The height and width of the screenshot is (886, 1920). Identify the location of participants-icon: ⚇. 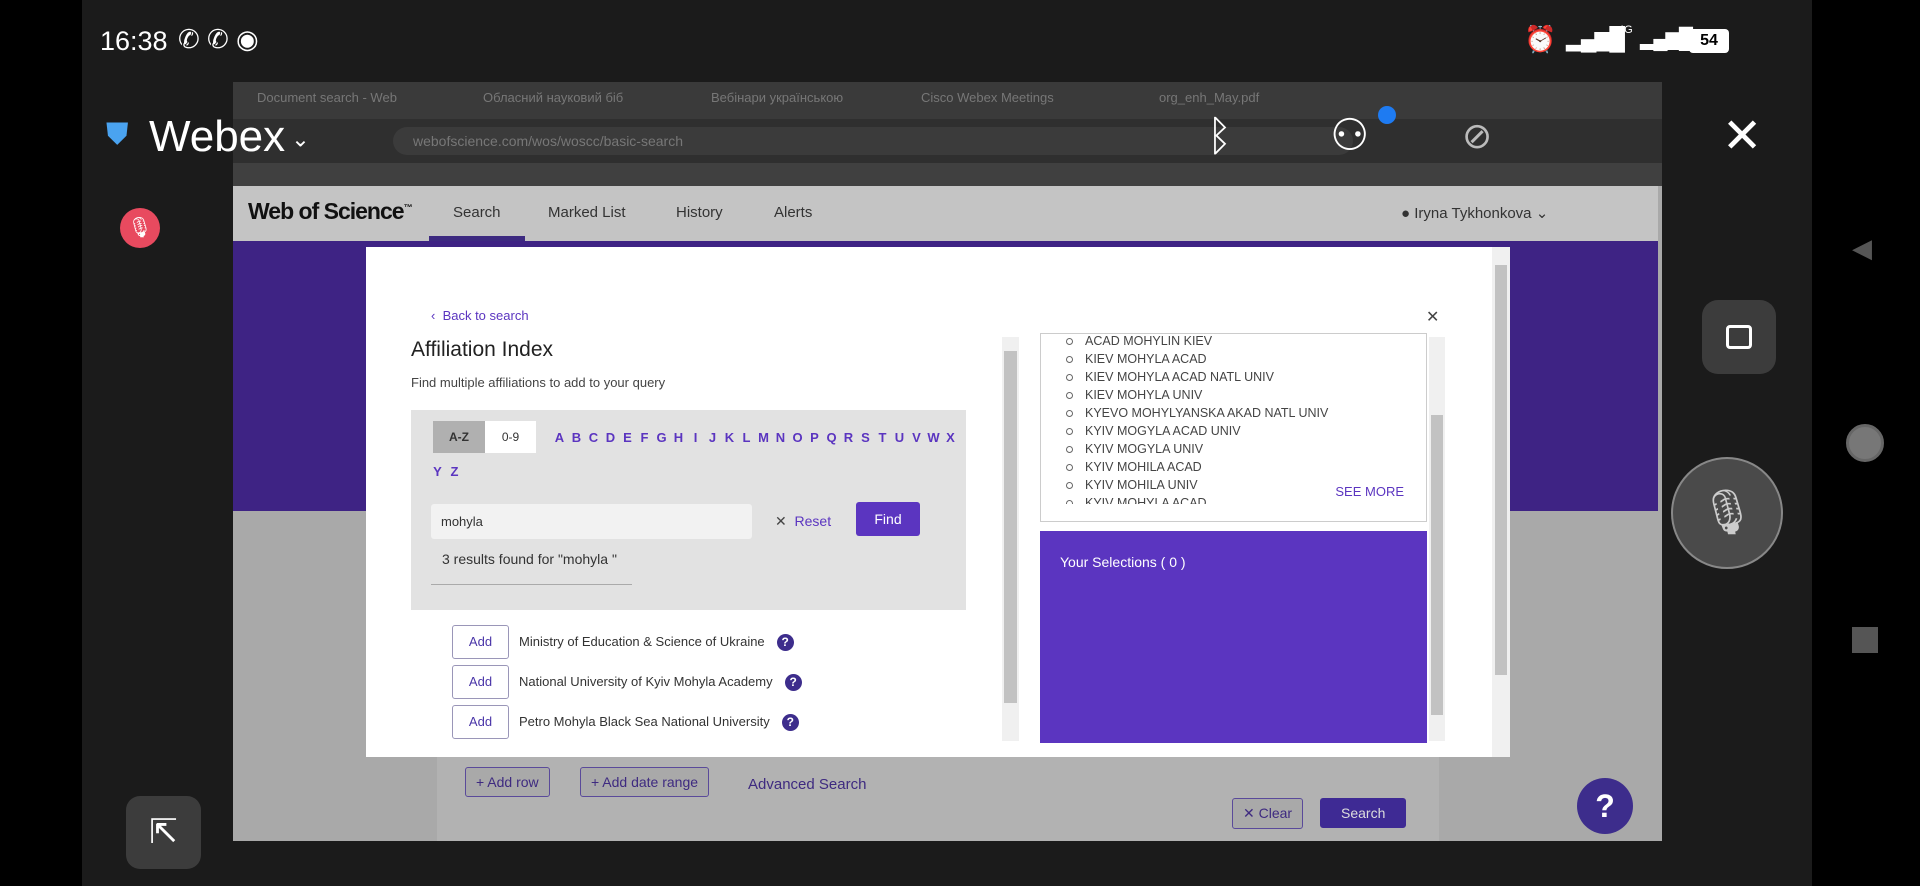
(1349, 135).